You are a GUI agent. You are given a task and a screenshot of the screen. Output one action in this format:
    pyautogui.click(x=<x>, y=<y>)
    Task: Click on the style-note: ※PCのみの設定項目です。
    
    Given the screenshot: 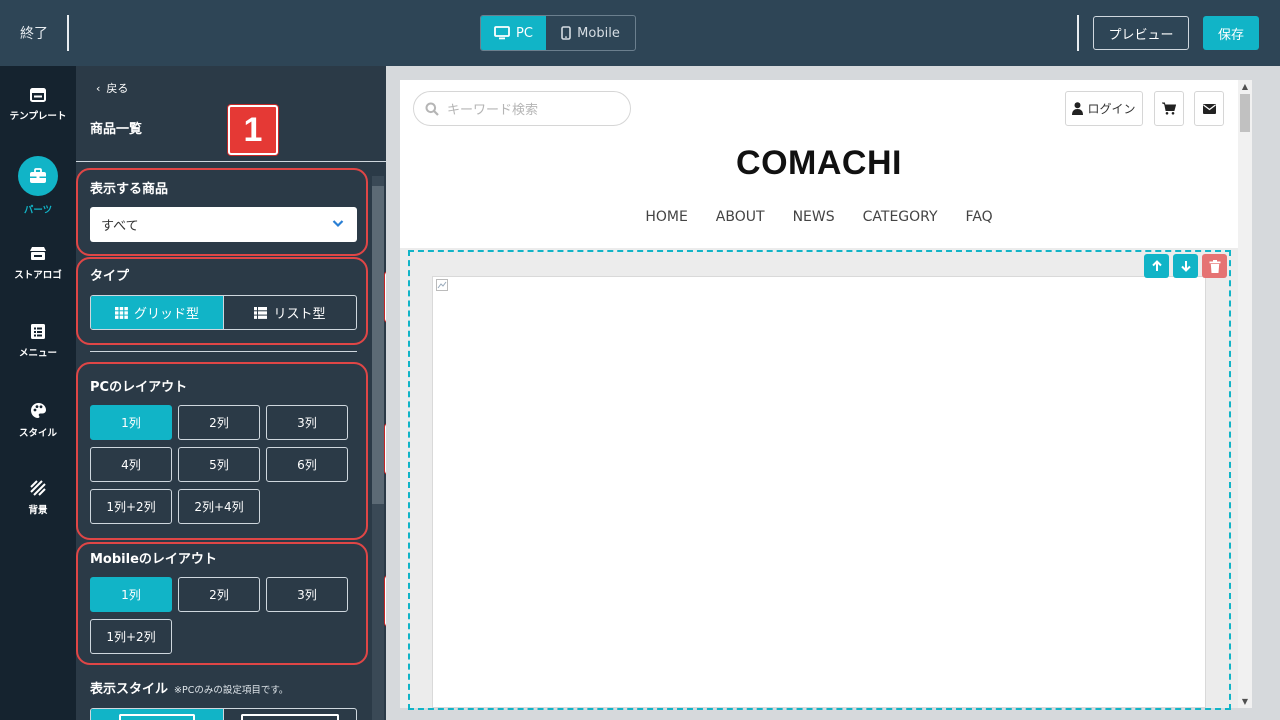 What is the action you would take?
    pyautogui.click(x=231, y=690)
    